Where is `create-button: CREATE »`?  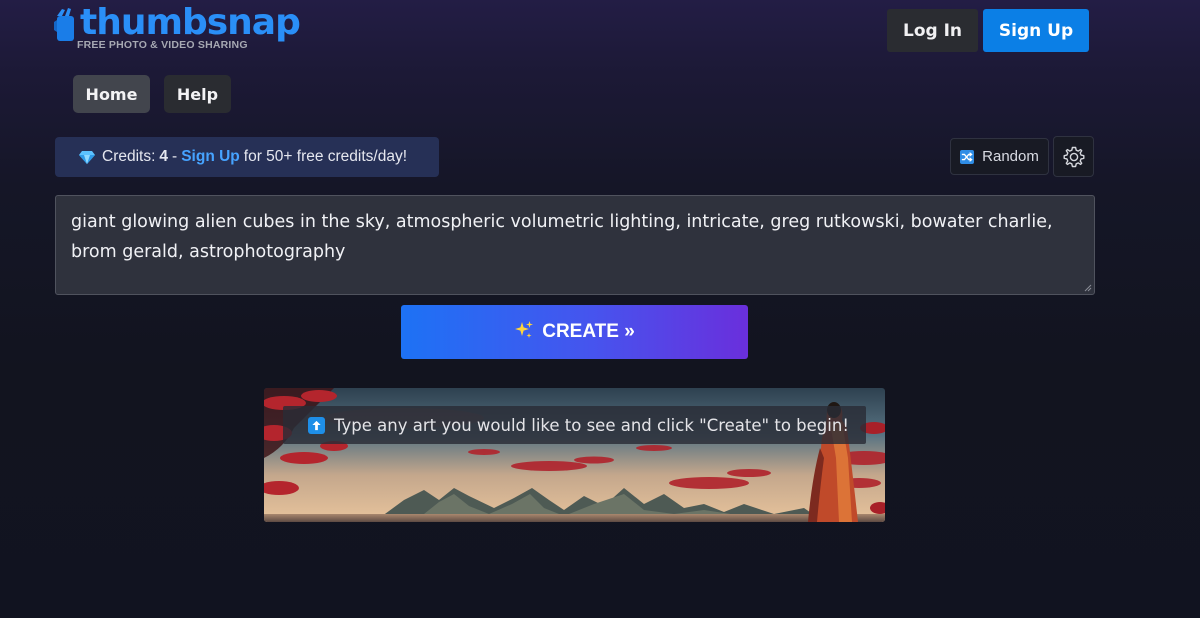
create-button: CREATE » is located at coordinates (574, 332).